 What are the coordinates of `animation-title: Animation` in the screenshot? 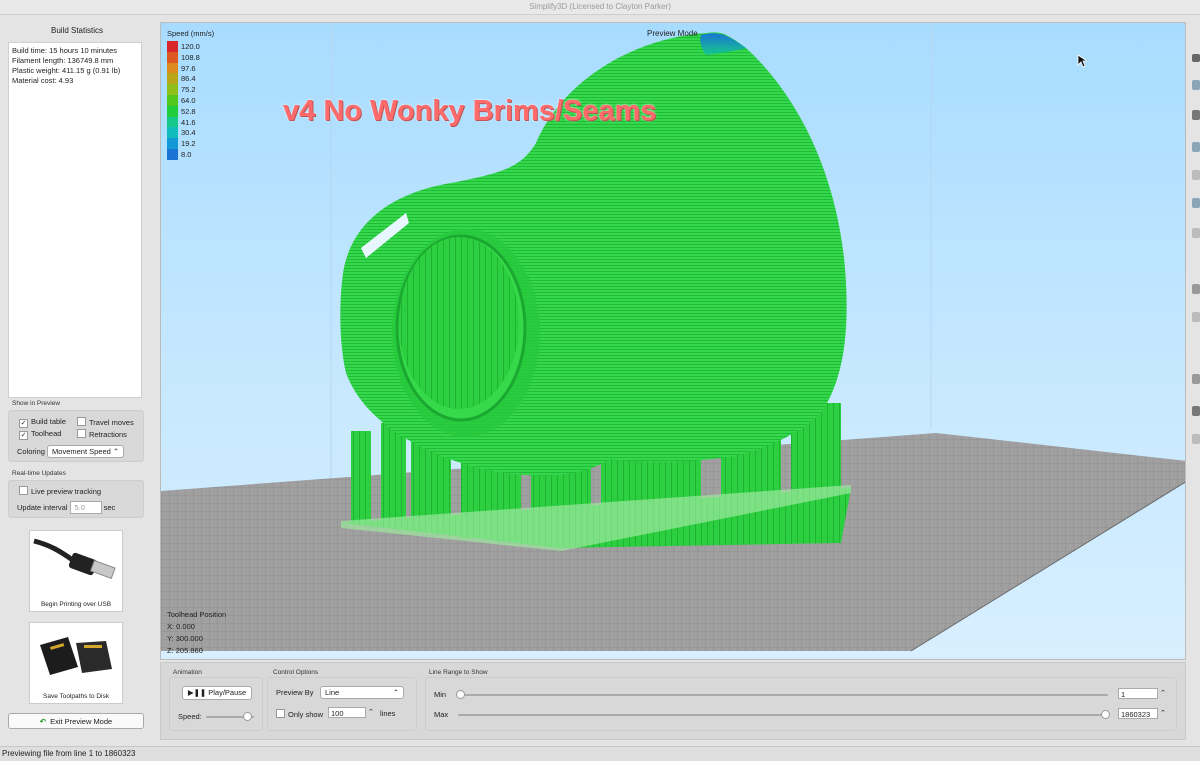 It's located at (187, 672).